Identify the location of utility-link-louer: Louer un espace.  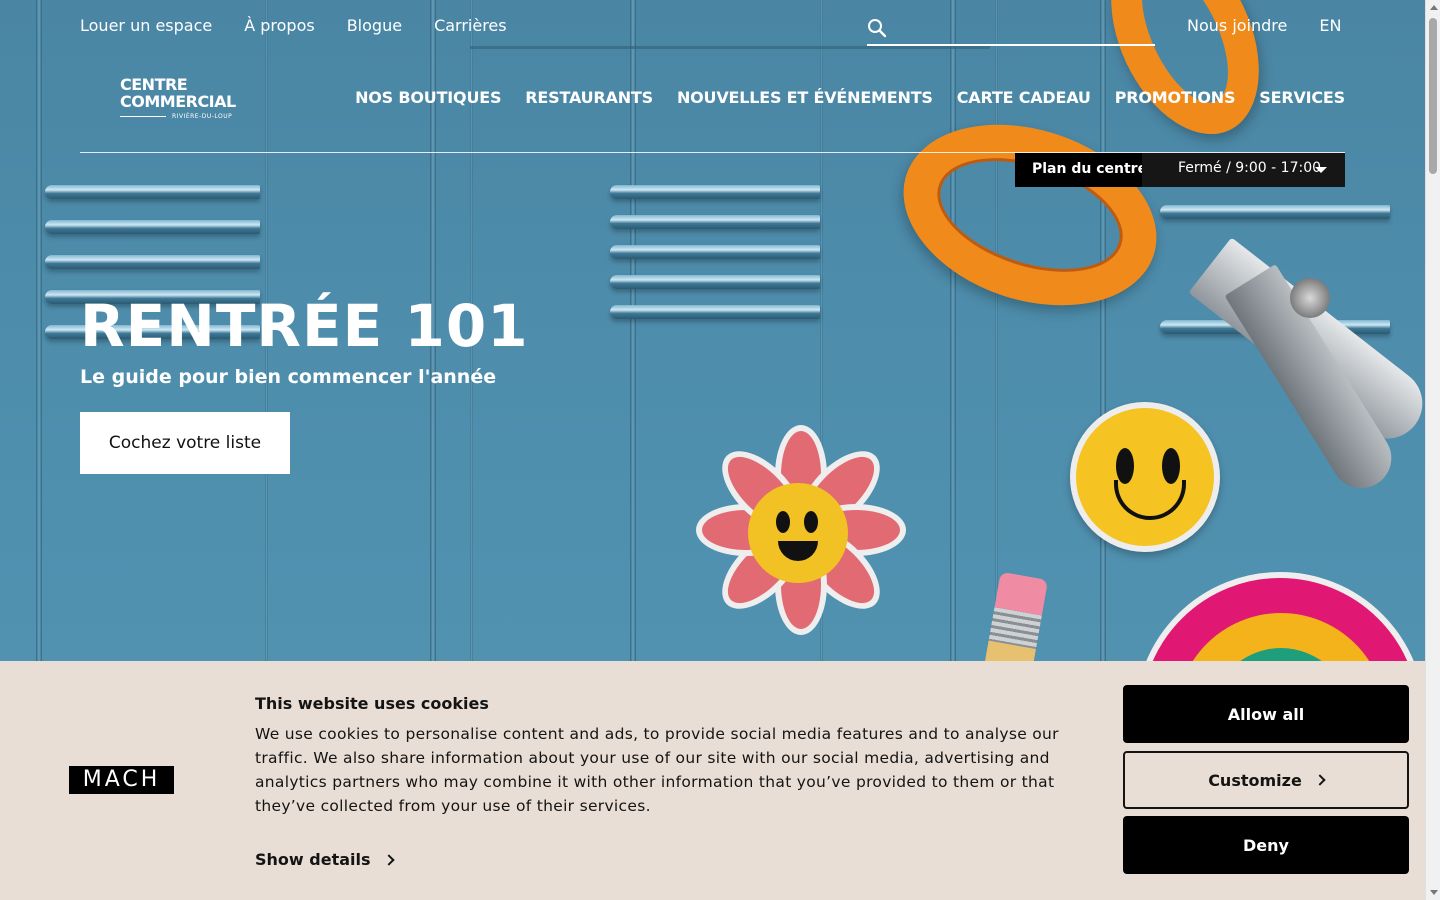
(146, 29).